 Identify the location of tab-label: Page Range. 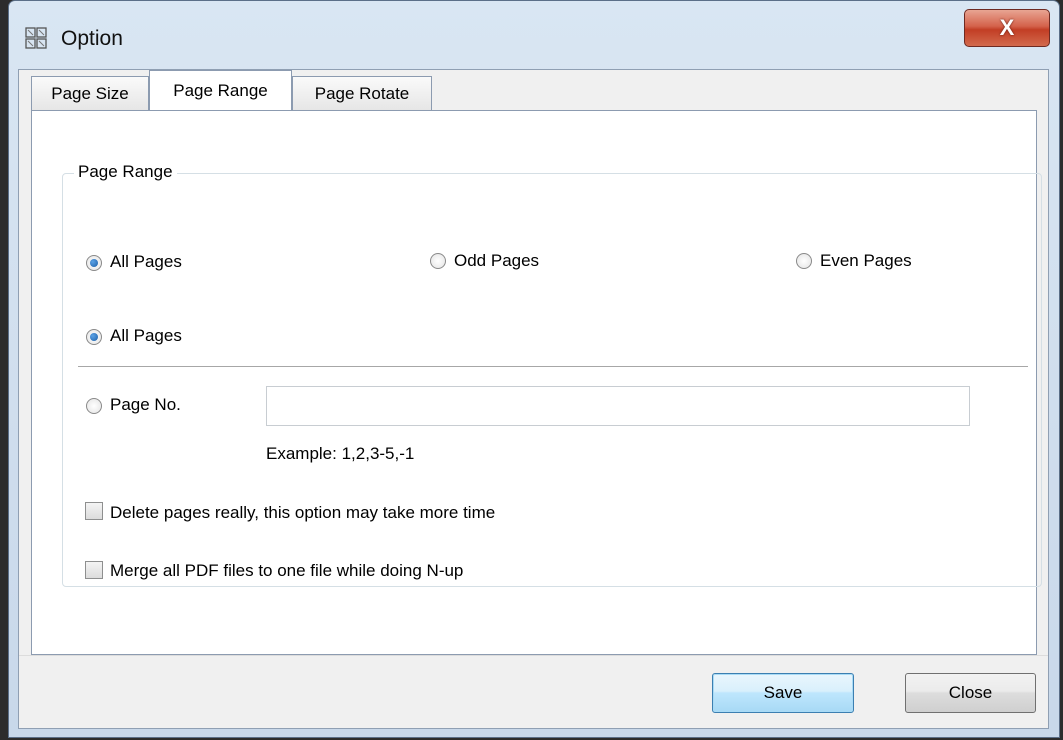
(220, 90).